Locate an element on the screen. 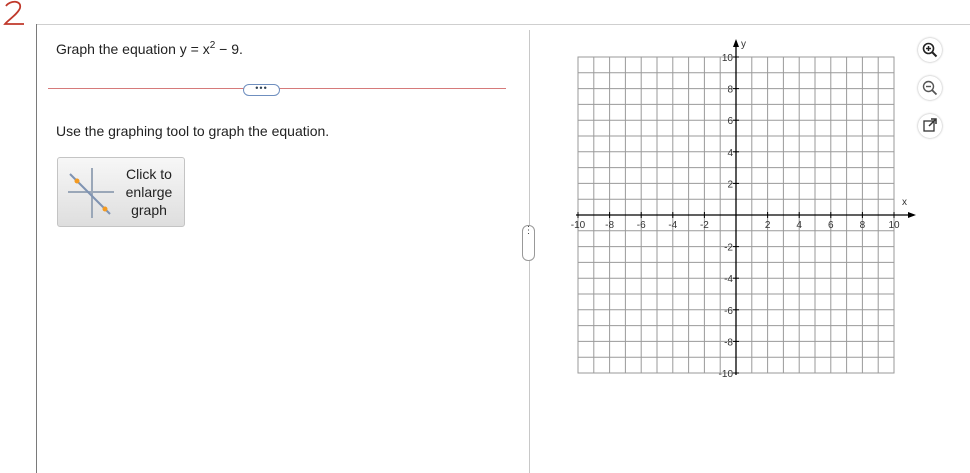  x-tick-label: 10 is located at coordinates (894, 225).